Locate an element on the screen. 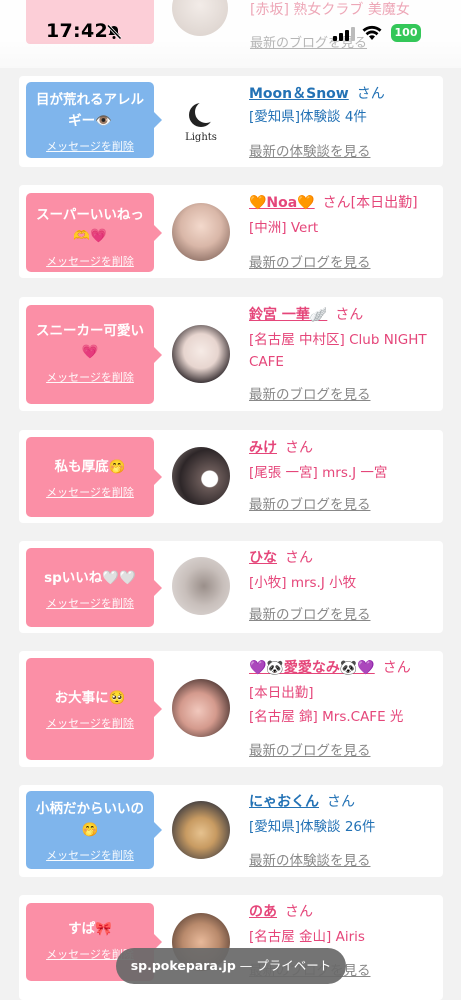 This screenshot has width=461, height=1000. message-bubble: お大事に🥺 メッセージを削除 is located at coordinates (94, 709).